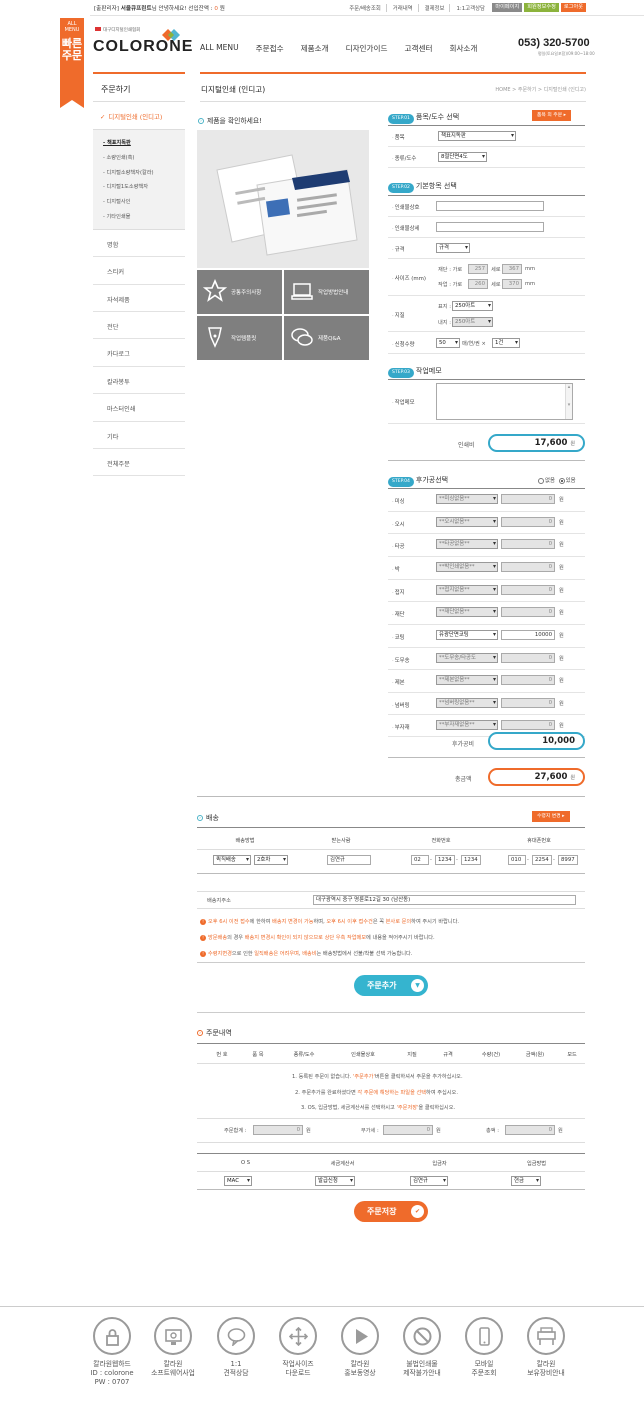 The width and height of the screenshot is (644, 1401). Describe the element at coordinates (139, 173) in the screenshot. I see `submenu-item: - 디지털소량책자(칼라)` at that location.